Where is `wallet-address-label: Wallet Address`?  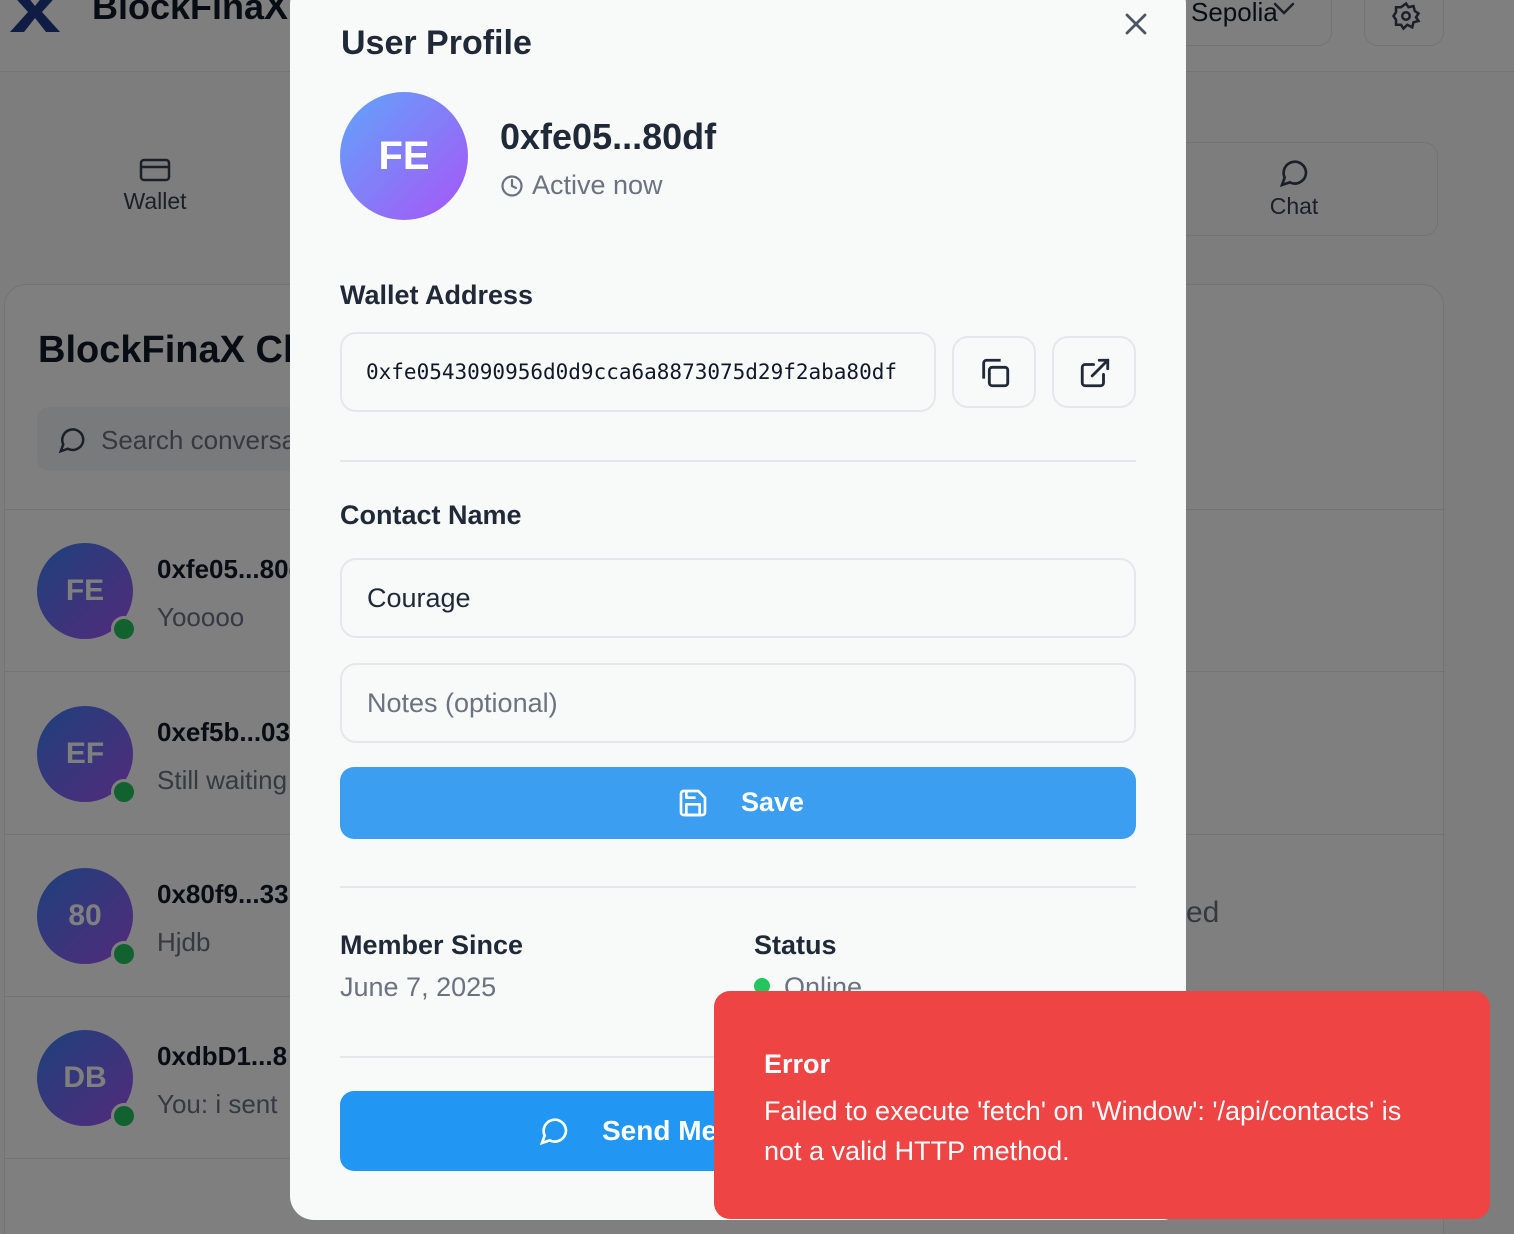
wallet-address-label: Wallet Address is located at coordinates (437, 295).